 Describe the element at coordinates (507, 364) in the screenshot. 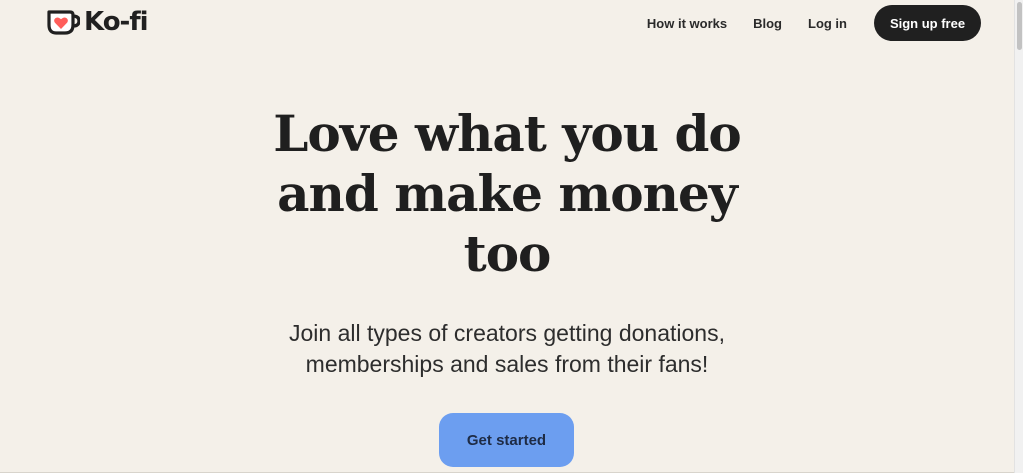

I see `hero-subtitle-line: memberships and sales from their fans!` at that location.